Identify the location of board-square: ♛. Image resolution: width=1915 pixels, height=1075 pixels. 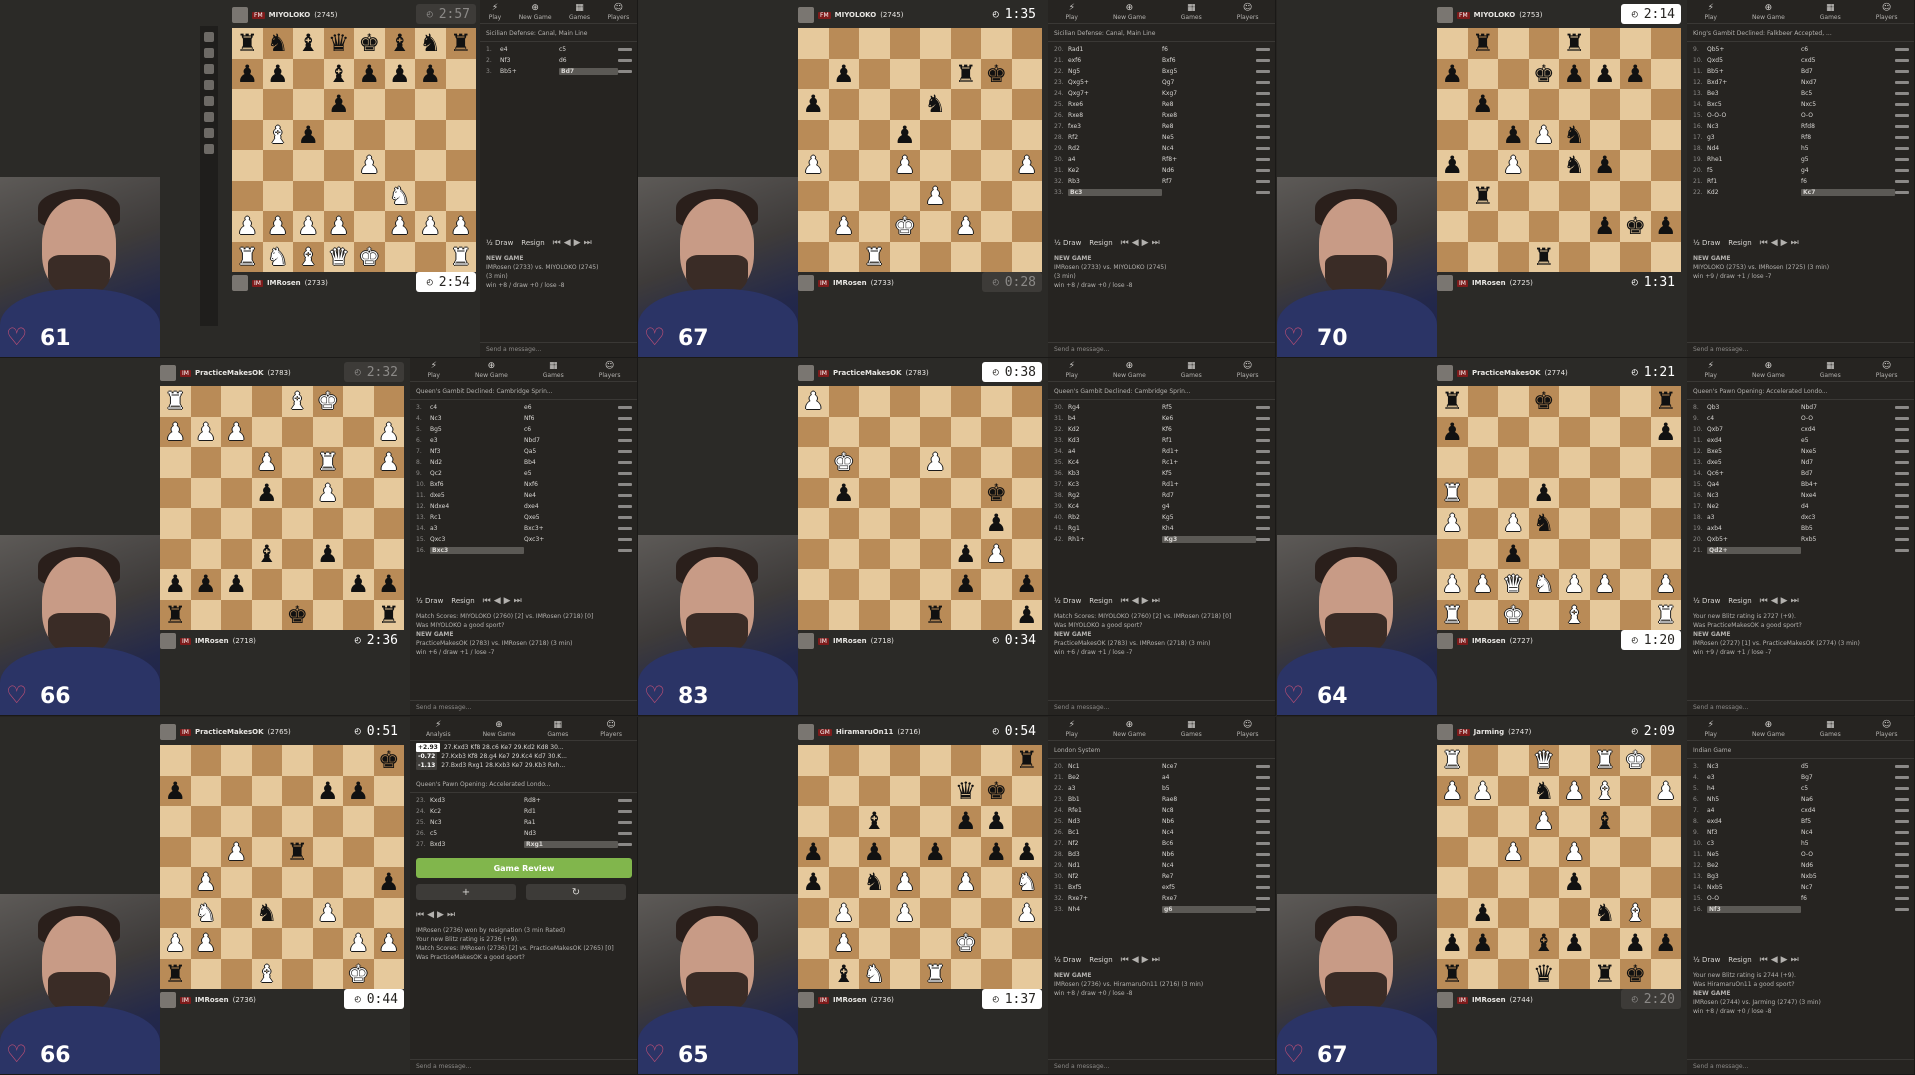
(338, 256).